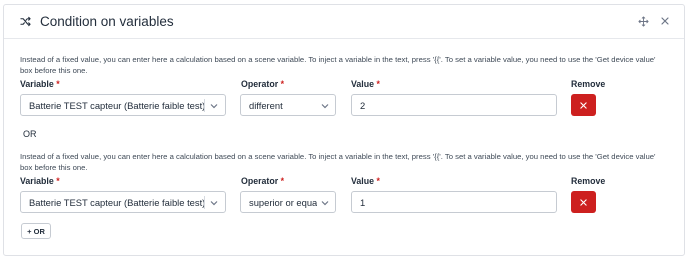  Describe the element at coordinates (363, 105) in the screenshot. I see `value-input-text: 2` at that location.